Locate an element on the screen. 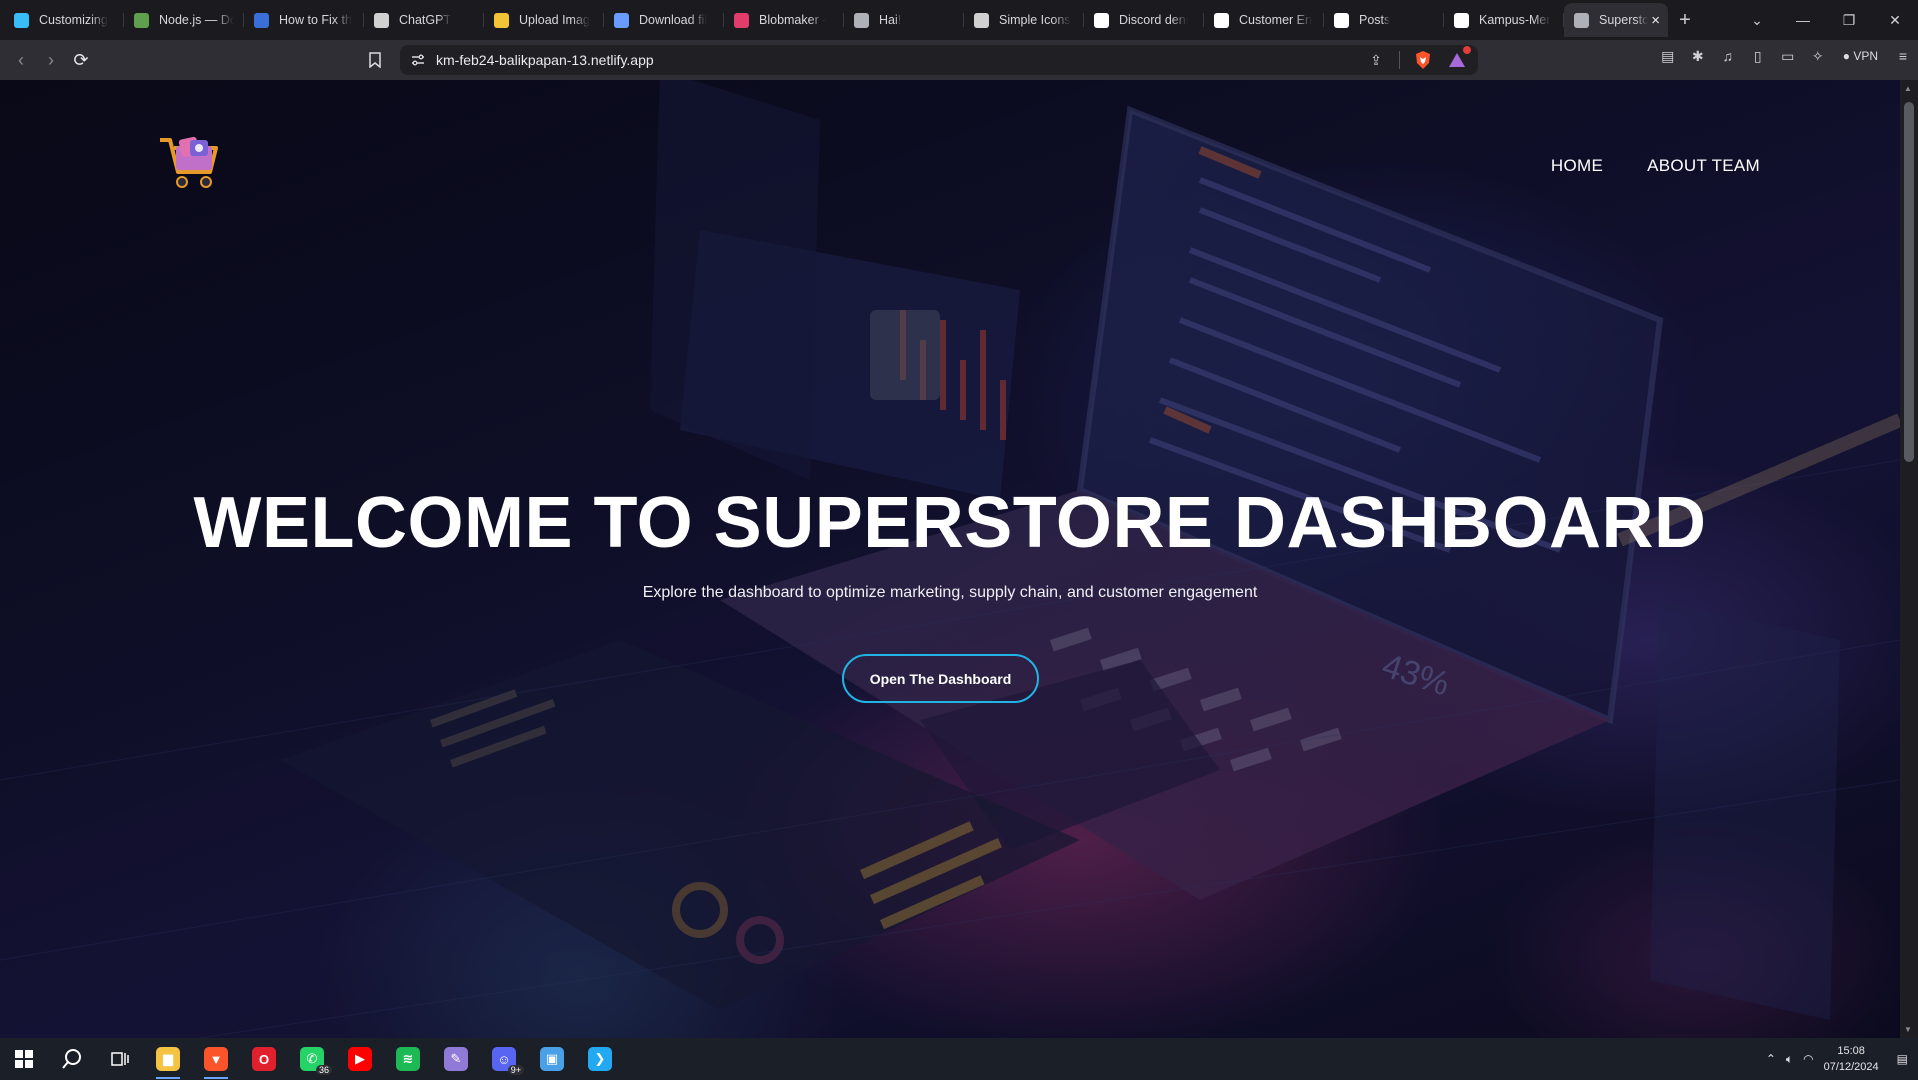 The height and width of the screenshot is (1080, 1918). search-icon is located at coordinates (71, 1059).